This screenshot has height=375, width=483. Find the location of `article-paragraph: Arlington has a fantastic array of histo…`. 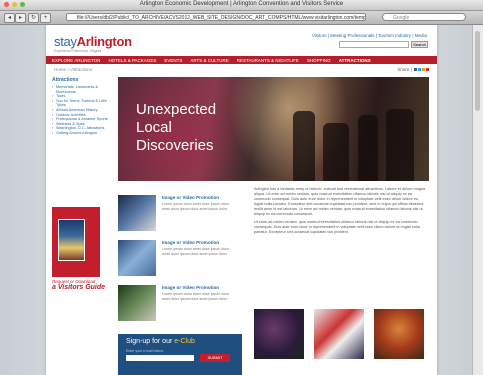

article-paragraph: Arlington has a fantastic array of histo… is located at coordinates (340, 201).